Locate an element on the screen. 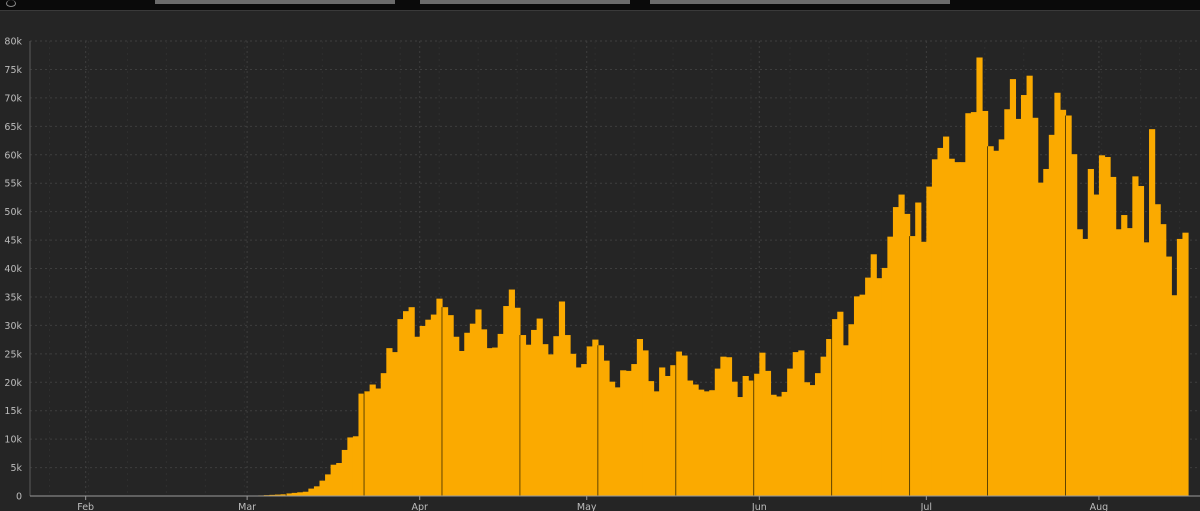 This screenshot has height=511, width=1200. x-tick-label: Feb is located at coordinates (85, 506).